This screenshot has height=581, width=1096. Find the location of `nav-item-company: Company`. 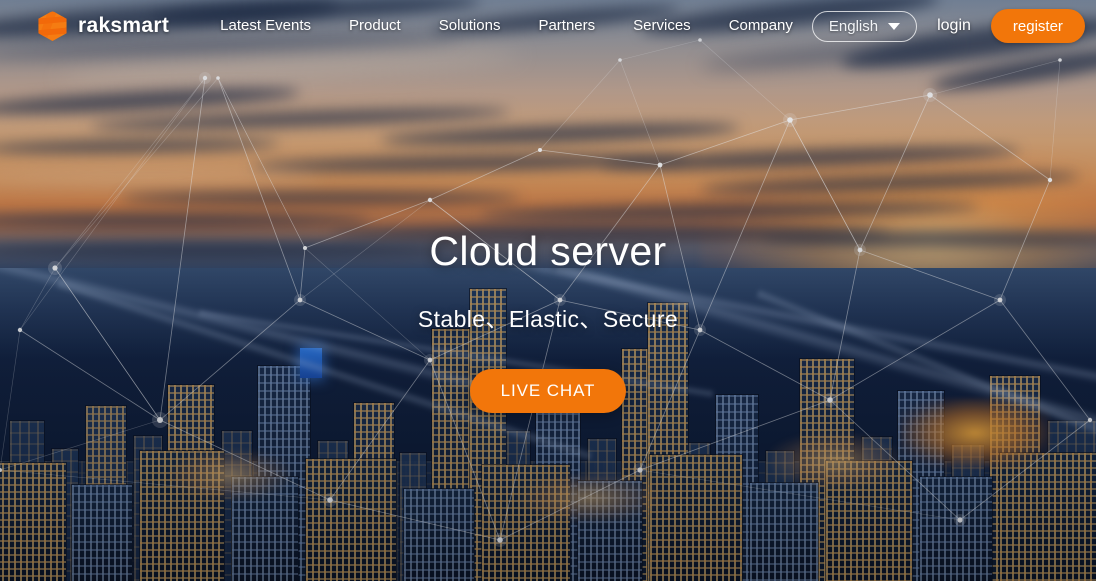

nav-item-company: Company is located at coordinates (761, 26).